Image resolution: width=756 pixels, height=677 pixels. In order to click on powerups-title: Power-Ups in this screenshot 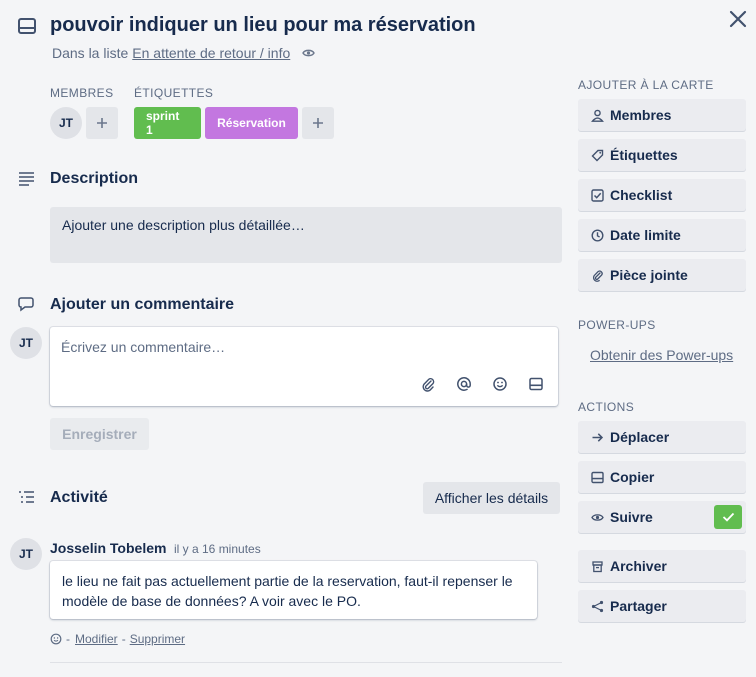, I will do `click(617, 325)`.